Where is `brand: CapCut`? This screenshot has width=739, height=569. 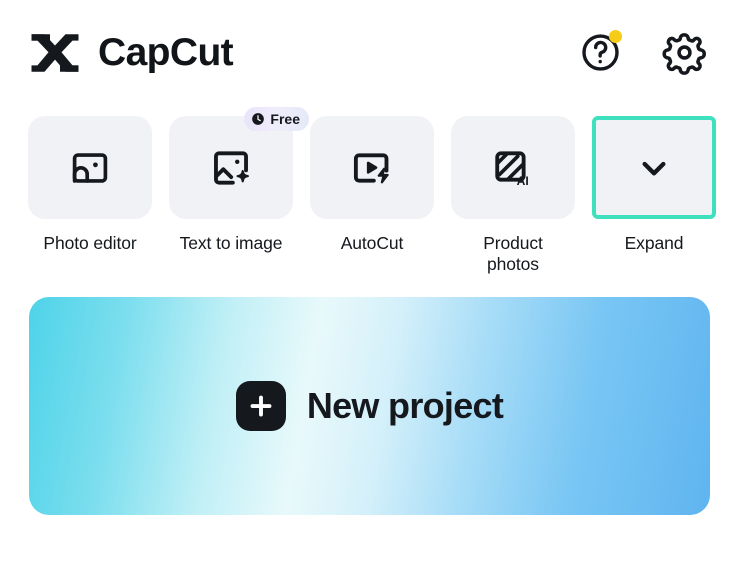 brand: CapCut is located at coordinates (131, 53).